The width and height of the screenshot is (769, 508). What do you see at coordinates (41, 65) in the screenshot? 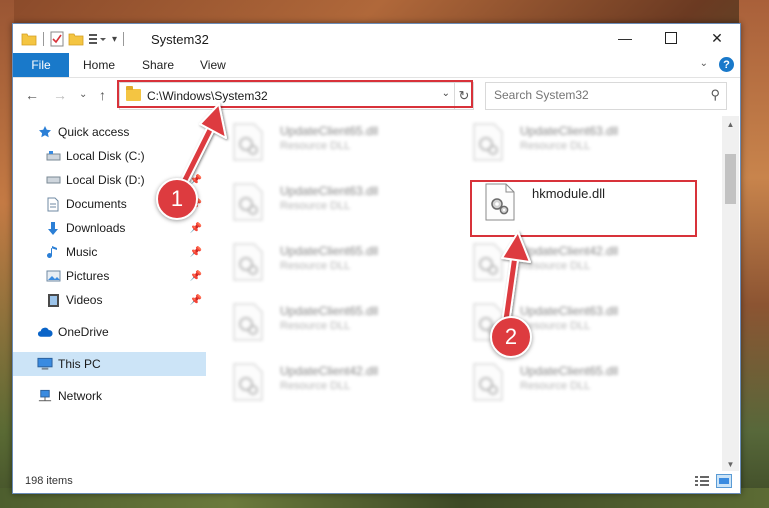
I see `tab-file: File` at bounding box center [41, 65].